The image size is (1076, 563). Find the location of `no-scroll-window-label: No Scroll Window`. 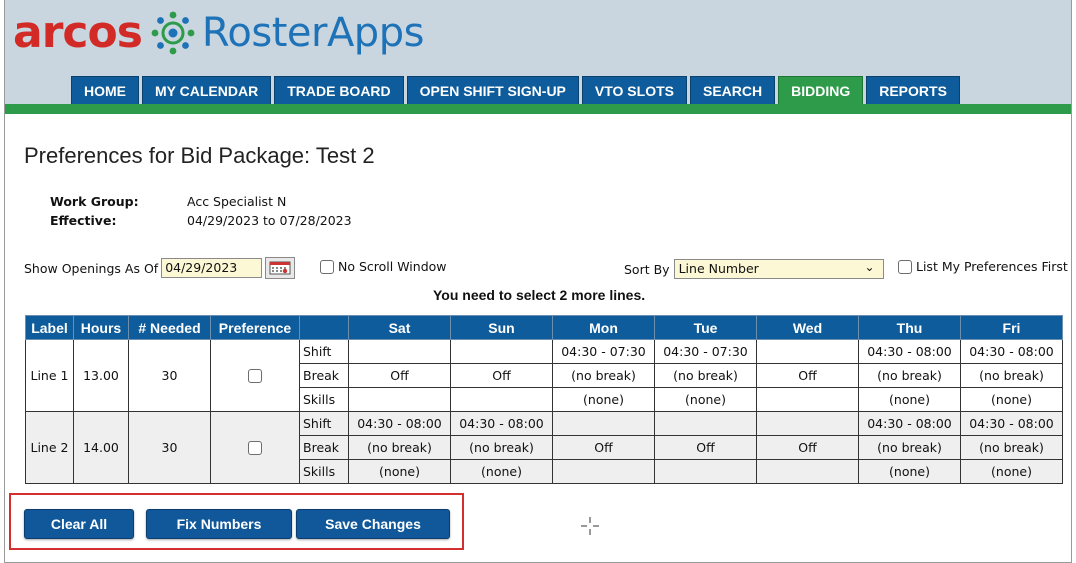

no-scroll-window-label: No Scroll Window is located at coordinates (392, 266).